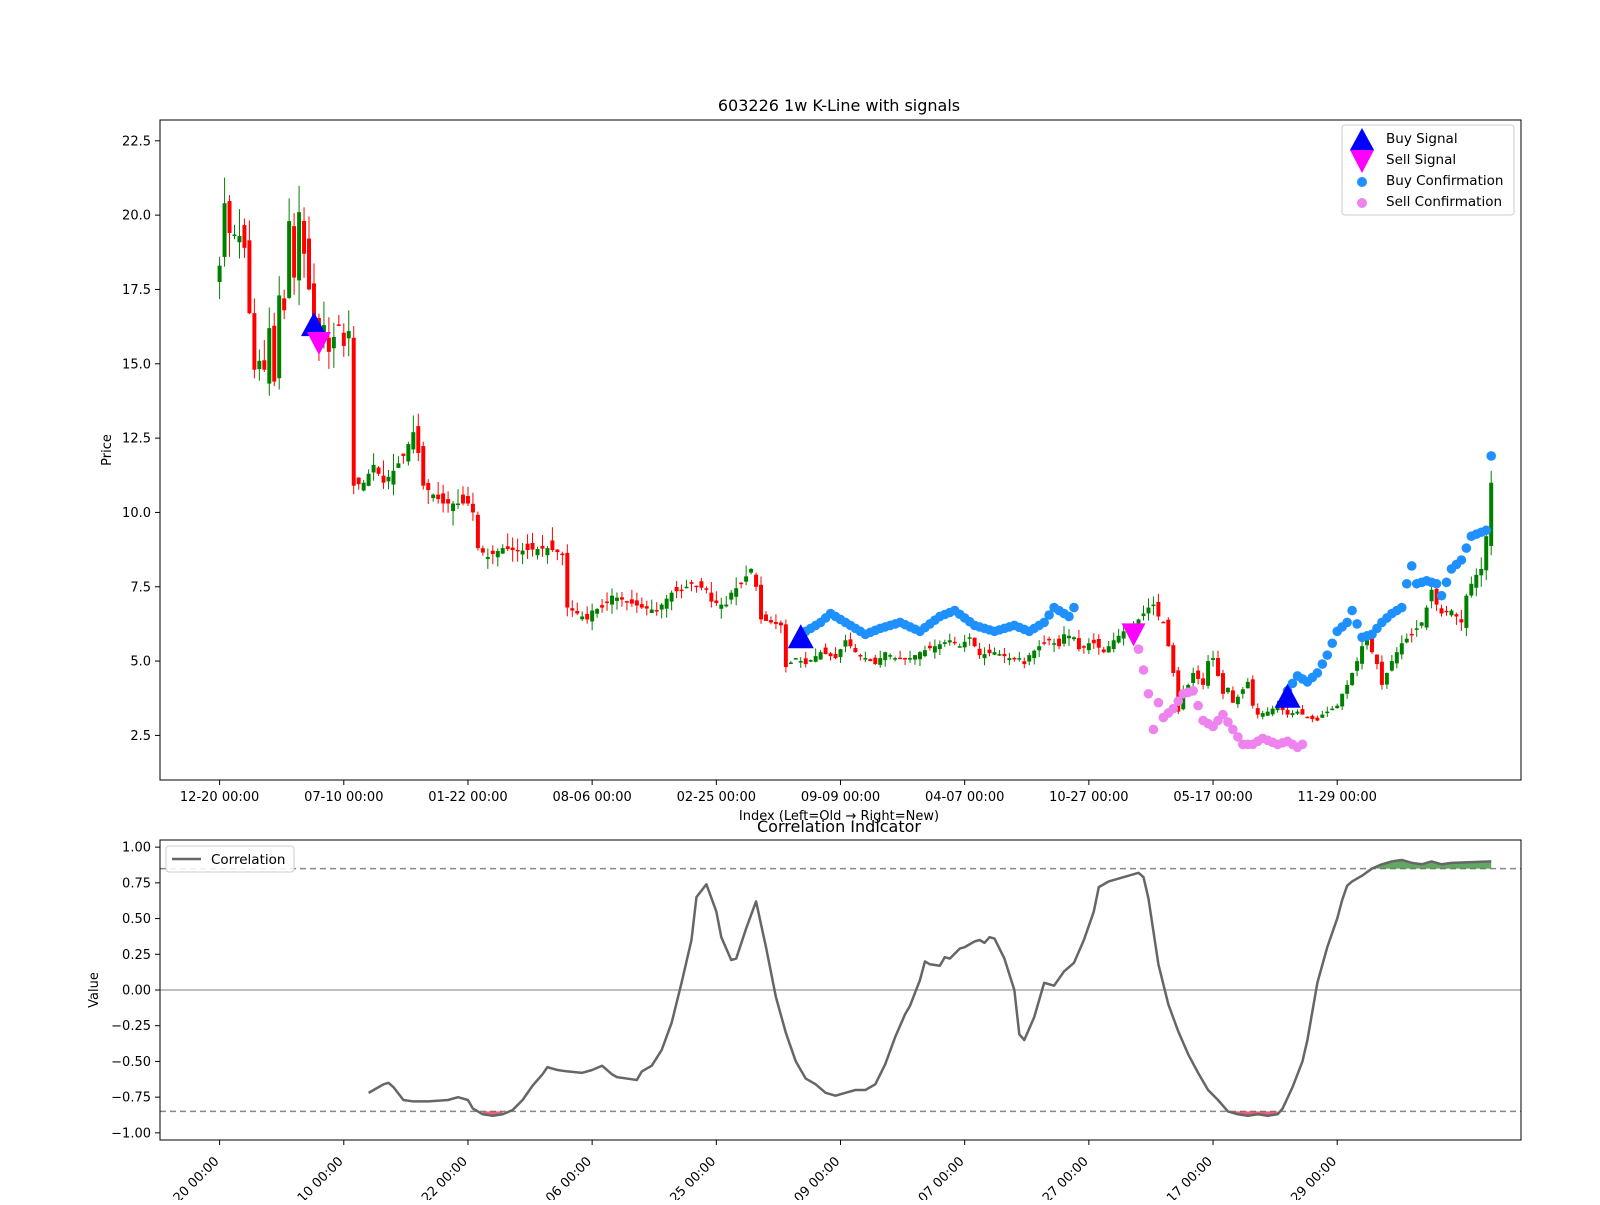 The image size is (1600, 1205). I want to click on legend-sell-signal: Sell Signal, so click(1421, 160).